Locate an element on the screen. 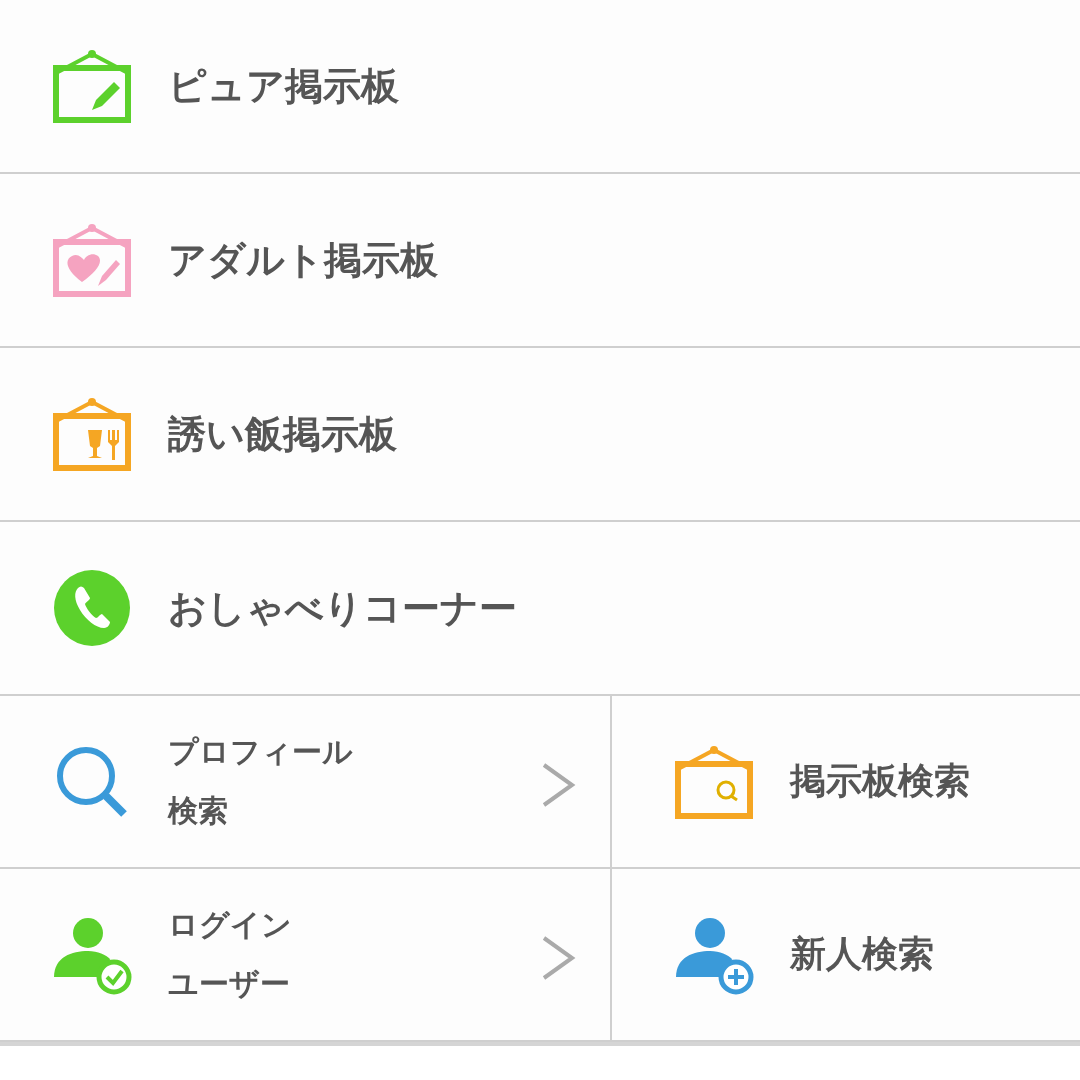  phone-icon is located at coordinates (92, 608).